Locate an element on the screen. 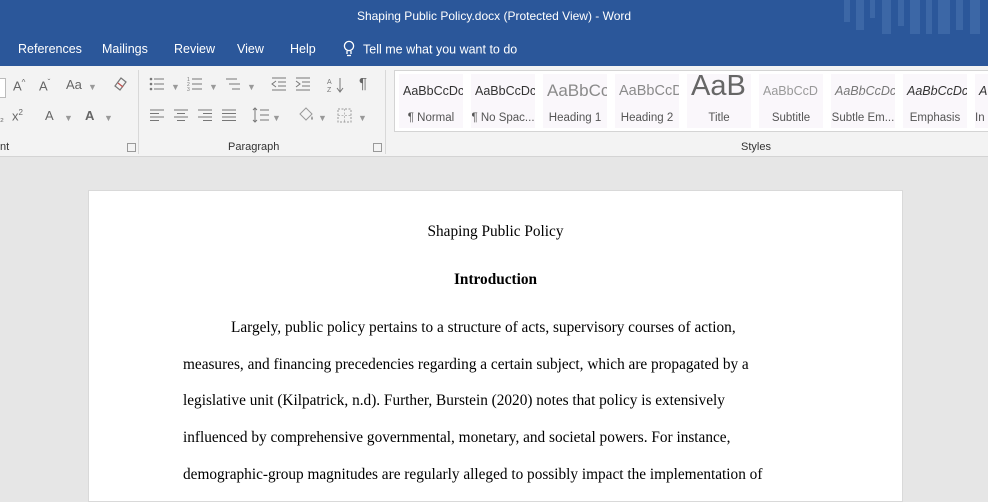 The height and width of the screenshot is (502, 988). section-heading: Introduction is located at coordinates (495, 279).